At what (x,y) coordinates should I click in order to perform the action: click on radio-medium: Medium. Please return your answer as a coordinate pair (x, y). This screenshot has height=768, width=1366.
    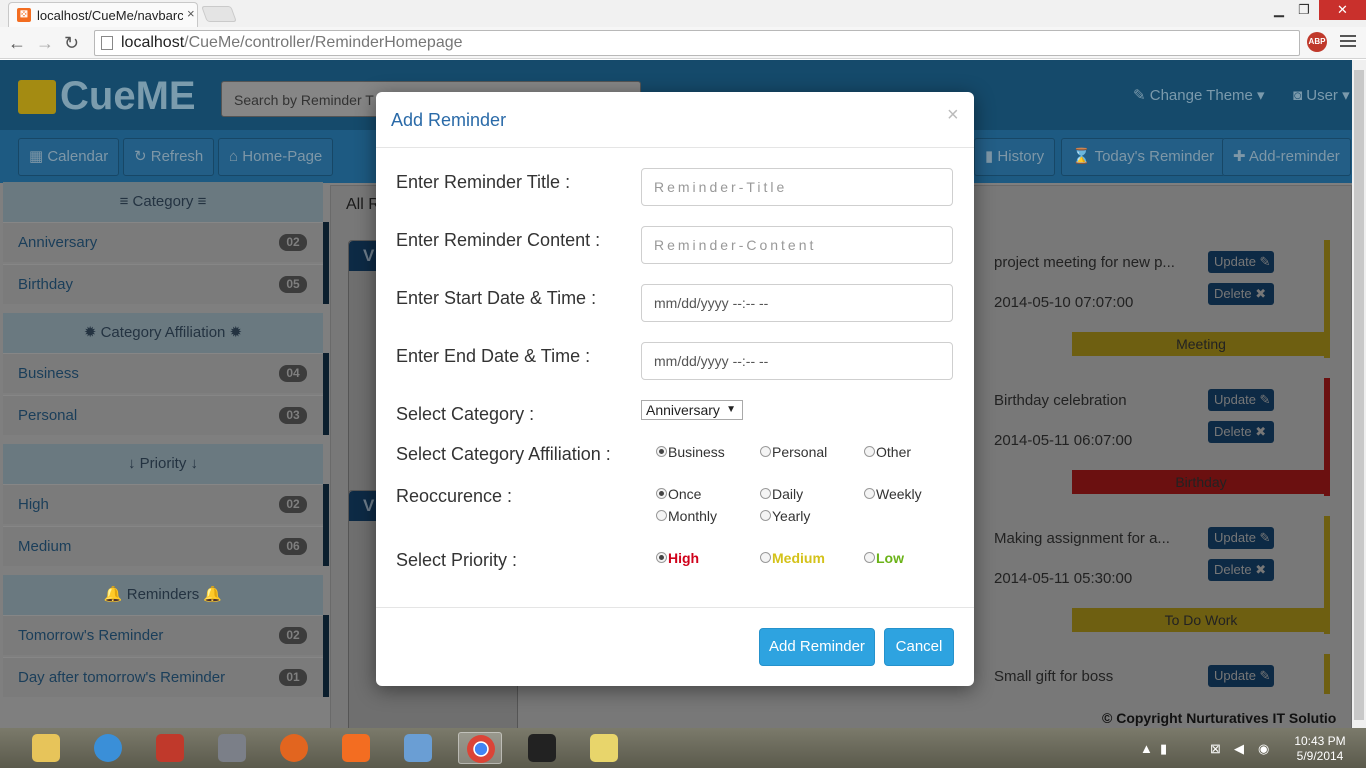
    Looking at the image, I should click on (792, 558).